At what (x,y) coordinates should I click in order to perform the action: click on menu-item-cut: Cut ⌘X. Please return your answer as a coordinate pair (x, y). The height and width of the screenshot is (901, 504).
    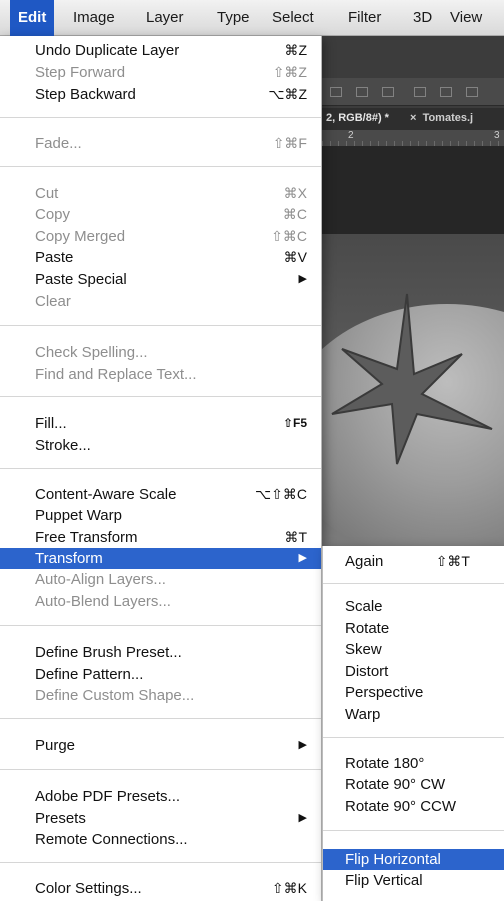
    Looking at the image, I should click on (160, 193).